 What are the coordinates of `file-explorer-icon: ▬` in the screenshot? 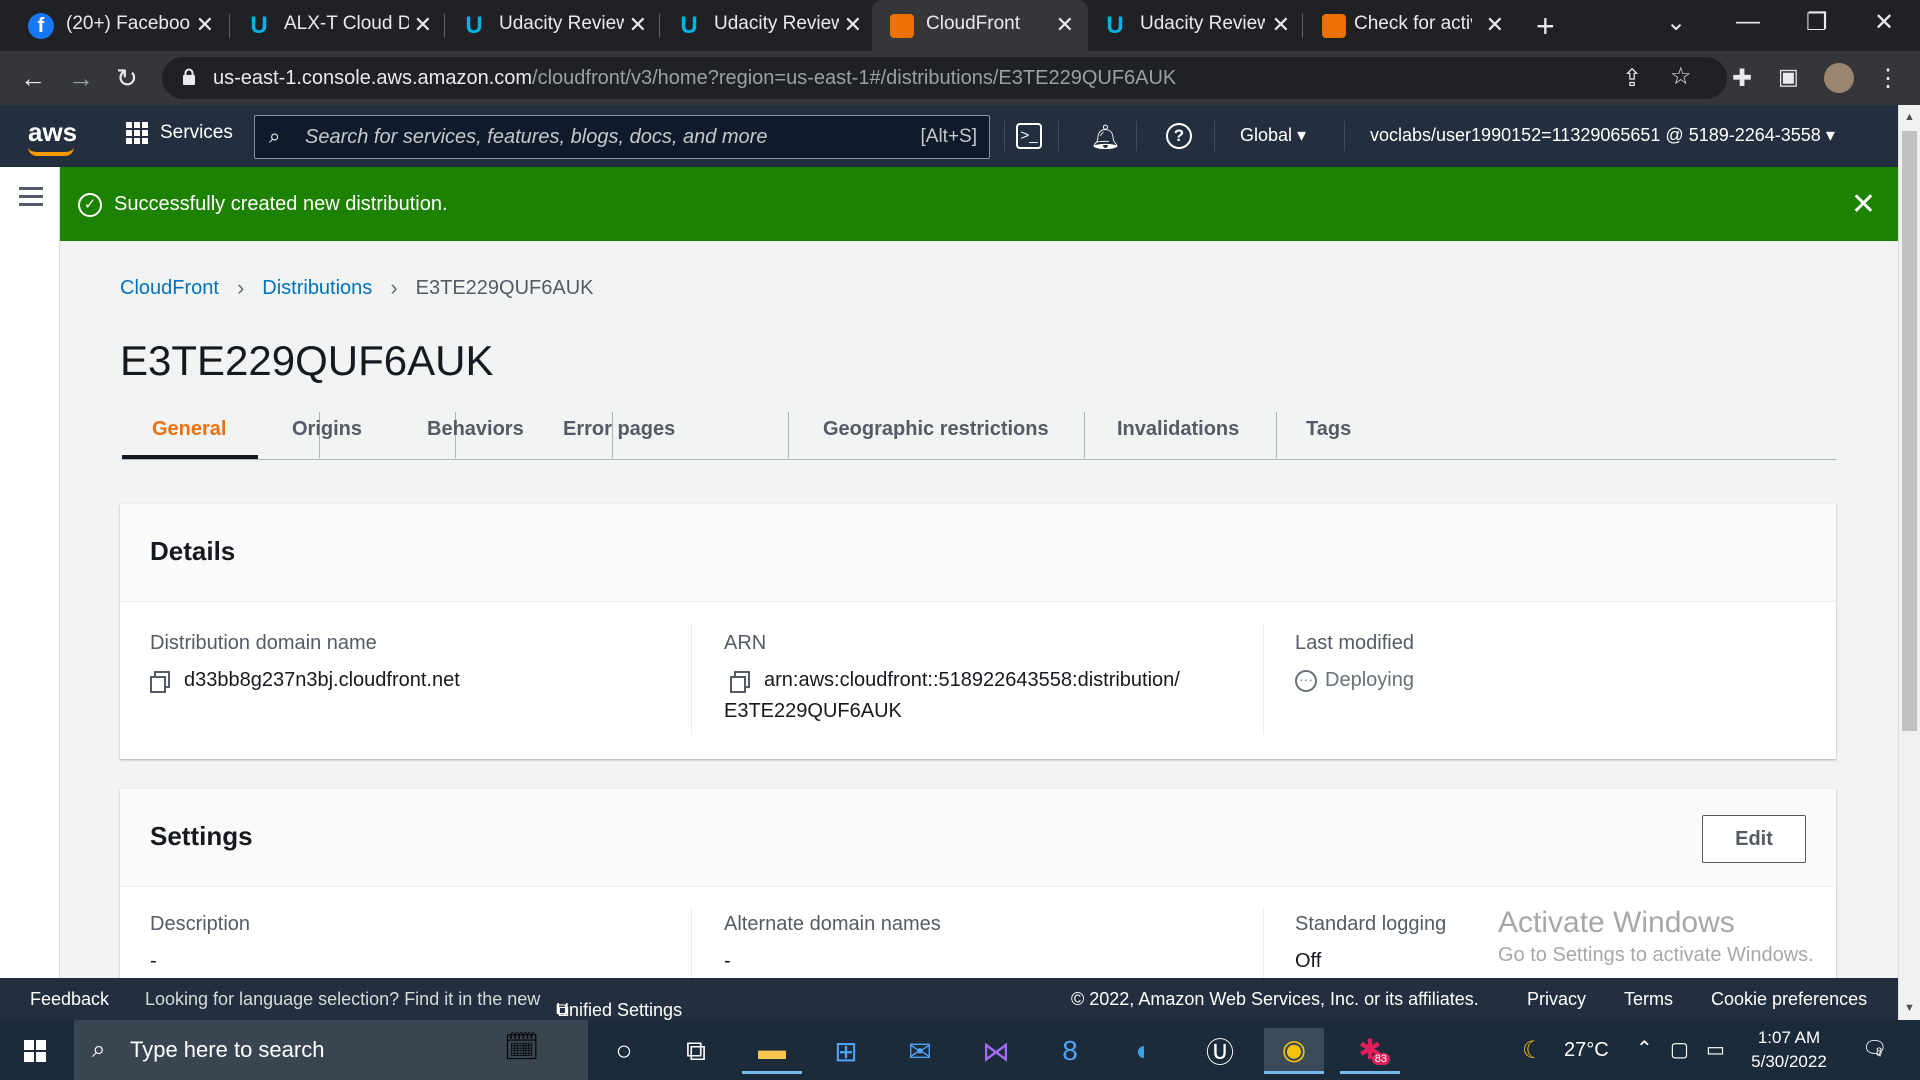 It's located at (772, 1051).